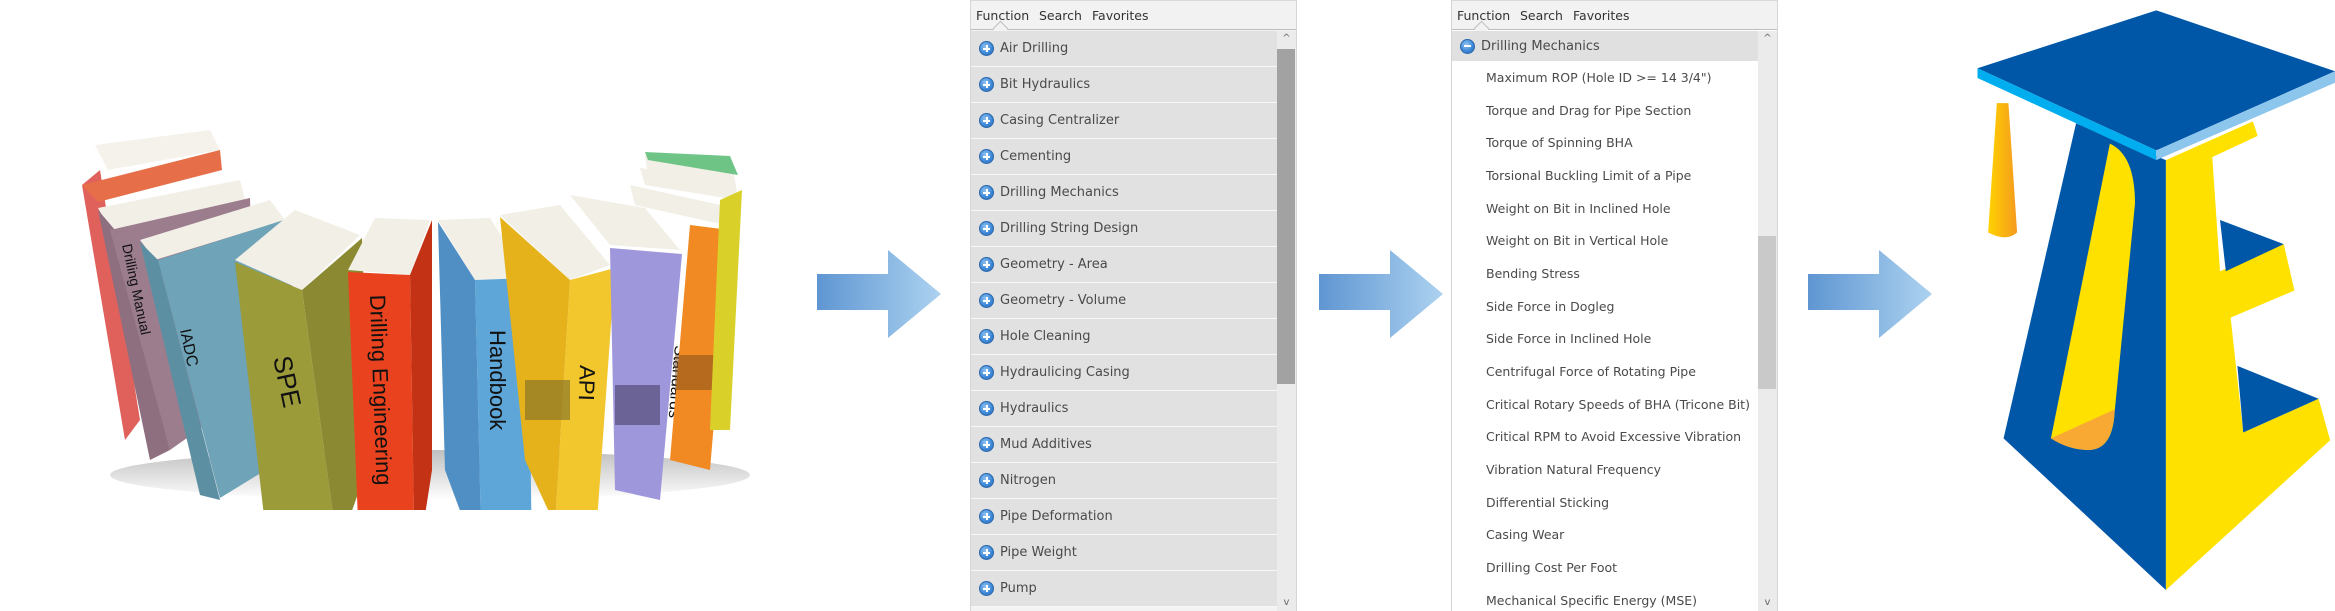  I want to click on category-label: Hydraulicing Casing, so click(1065, 372).